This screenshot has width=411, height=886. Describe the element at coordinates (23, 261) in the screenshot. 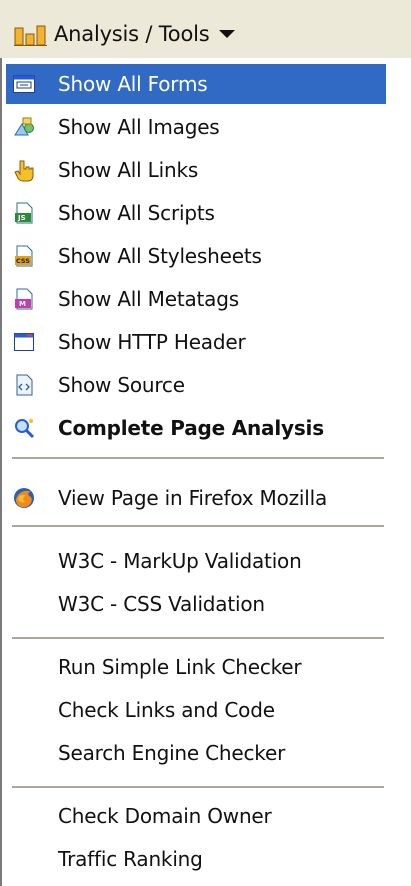

I see `svg-text: CSS` at that location.